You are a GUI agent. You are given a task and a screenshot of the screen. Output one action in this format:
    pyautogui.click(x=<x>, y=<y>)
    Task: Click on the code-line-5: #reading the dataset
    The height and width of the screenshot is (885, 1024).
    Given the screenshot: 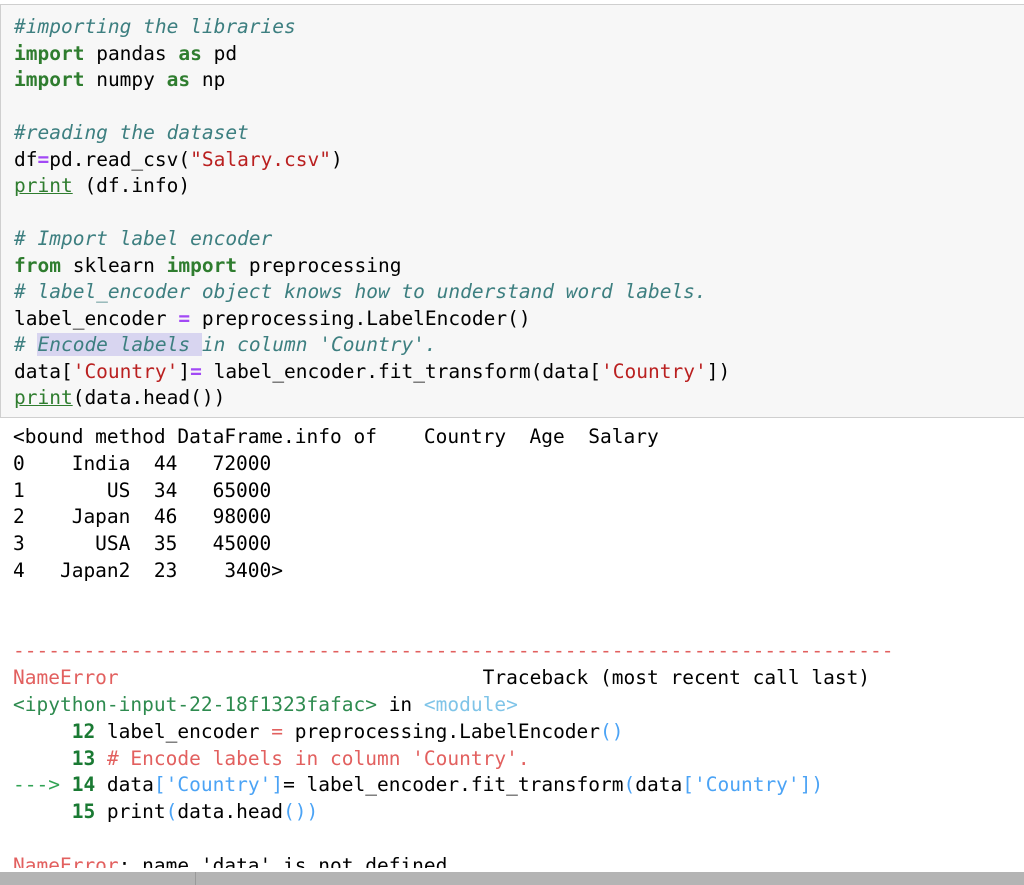 What is the action you would take?
    pyautogui.click(x=519, y=133)
    